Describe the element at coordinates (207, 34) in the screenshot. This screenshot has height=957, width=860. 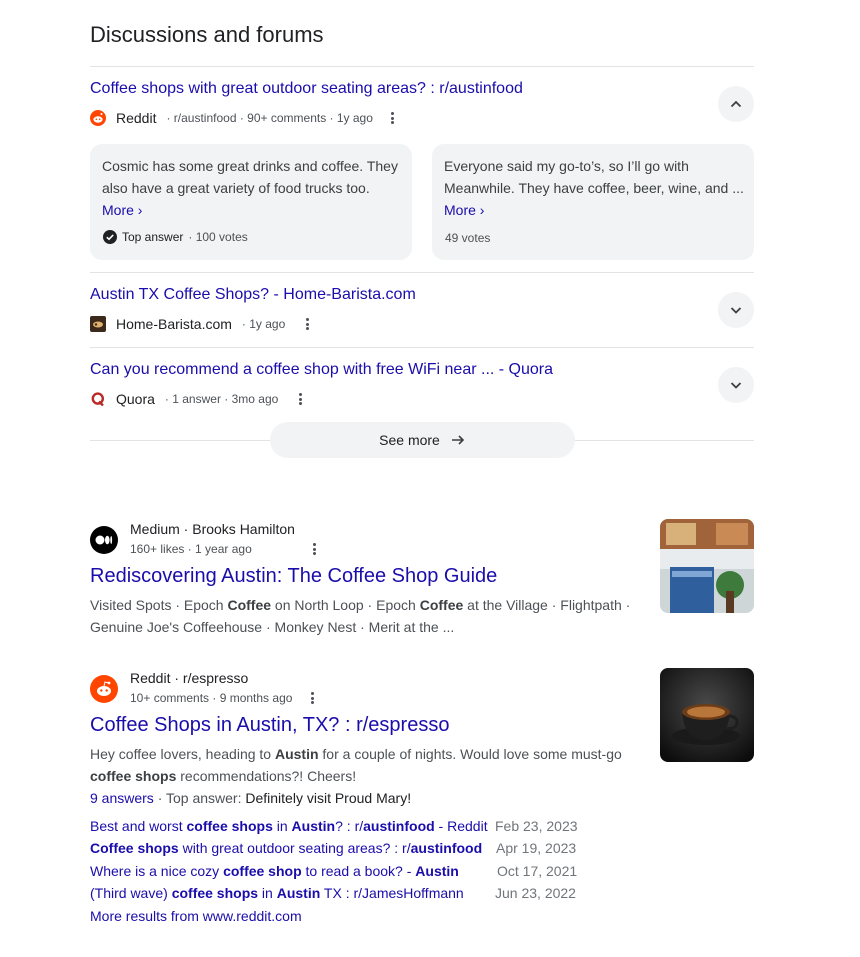
I see `section-heading: Discussions and forums` at that location.